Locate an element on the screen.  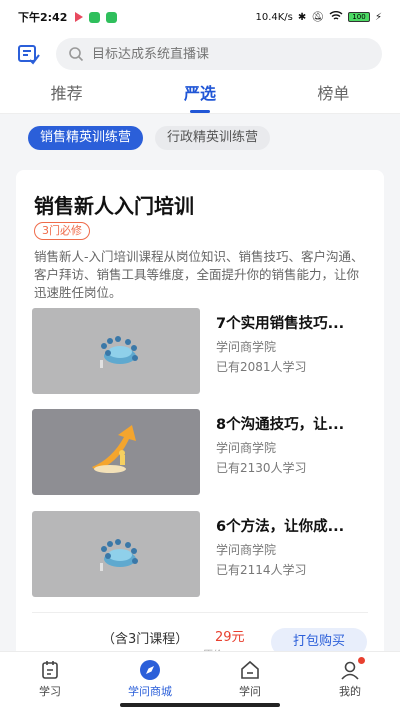
course-item: 8个沟通技巧，让... 学问商学院 已有2130人学习 is located at coordinates (202, 452).